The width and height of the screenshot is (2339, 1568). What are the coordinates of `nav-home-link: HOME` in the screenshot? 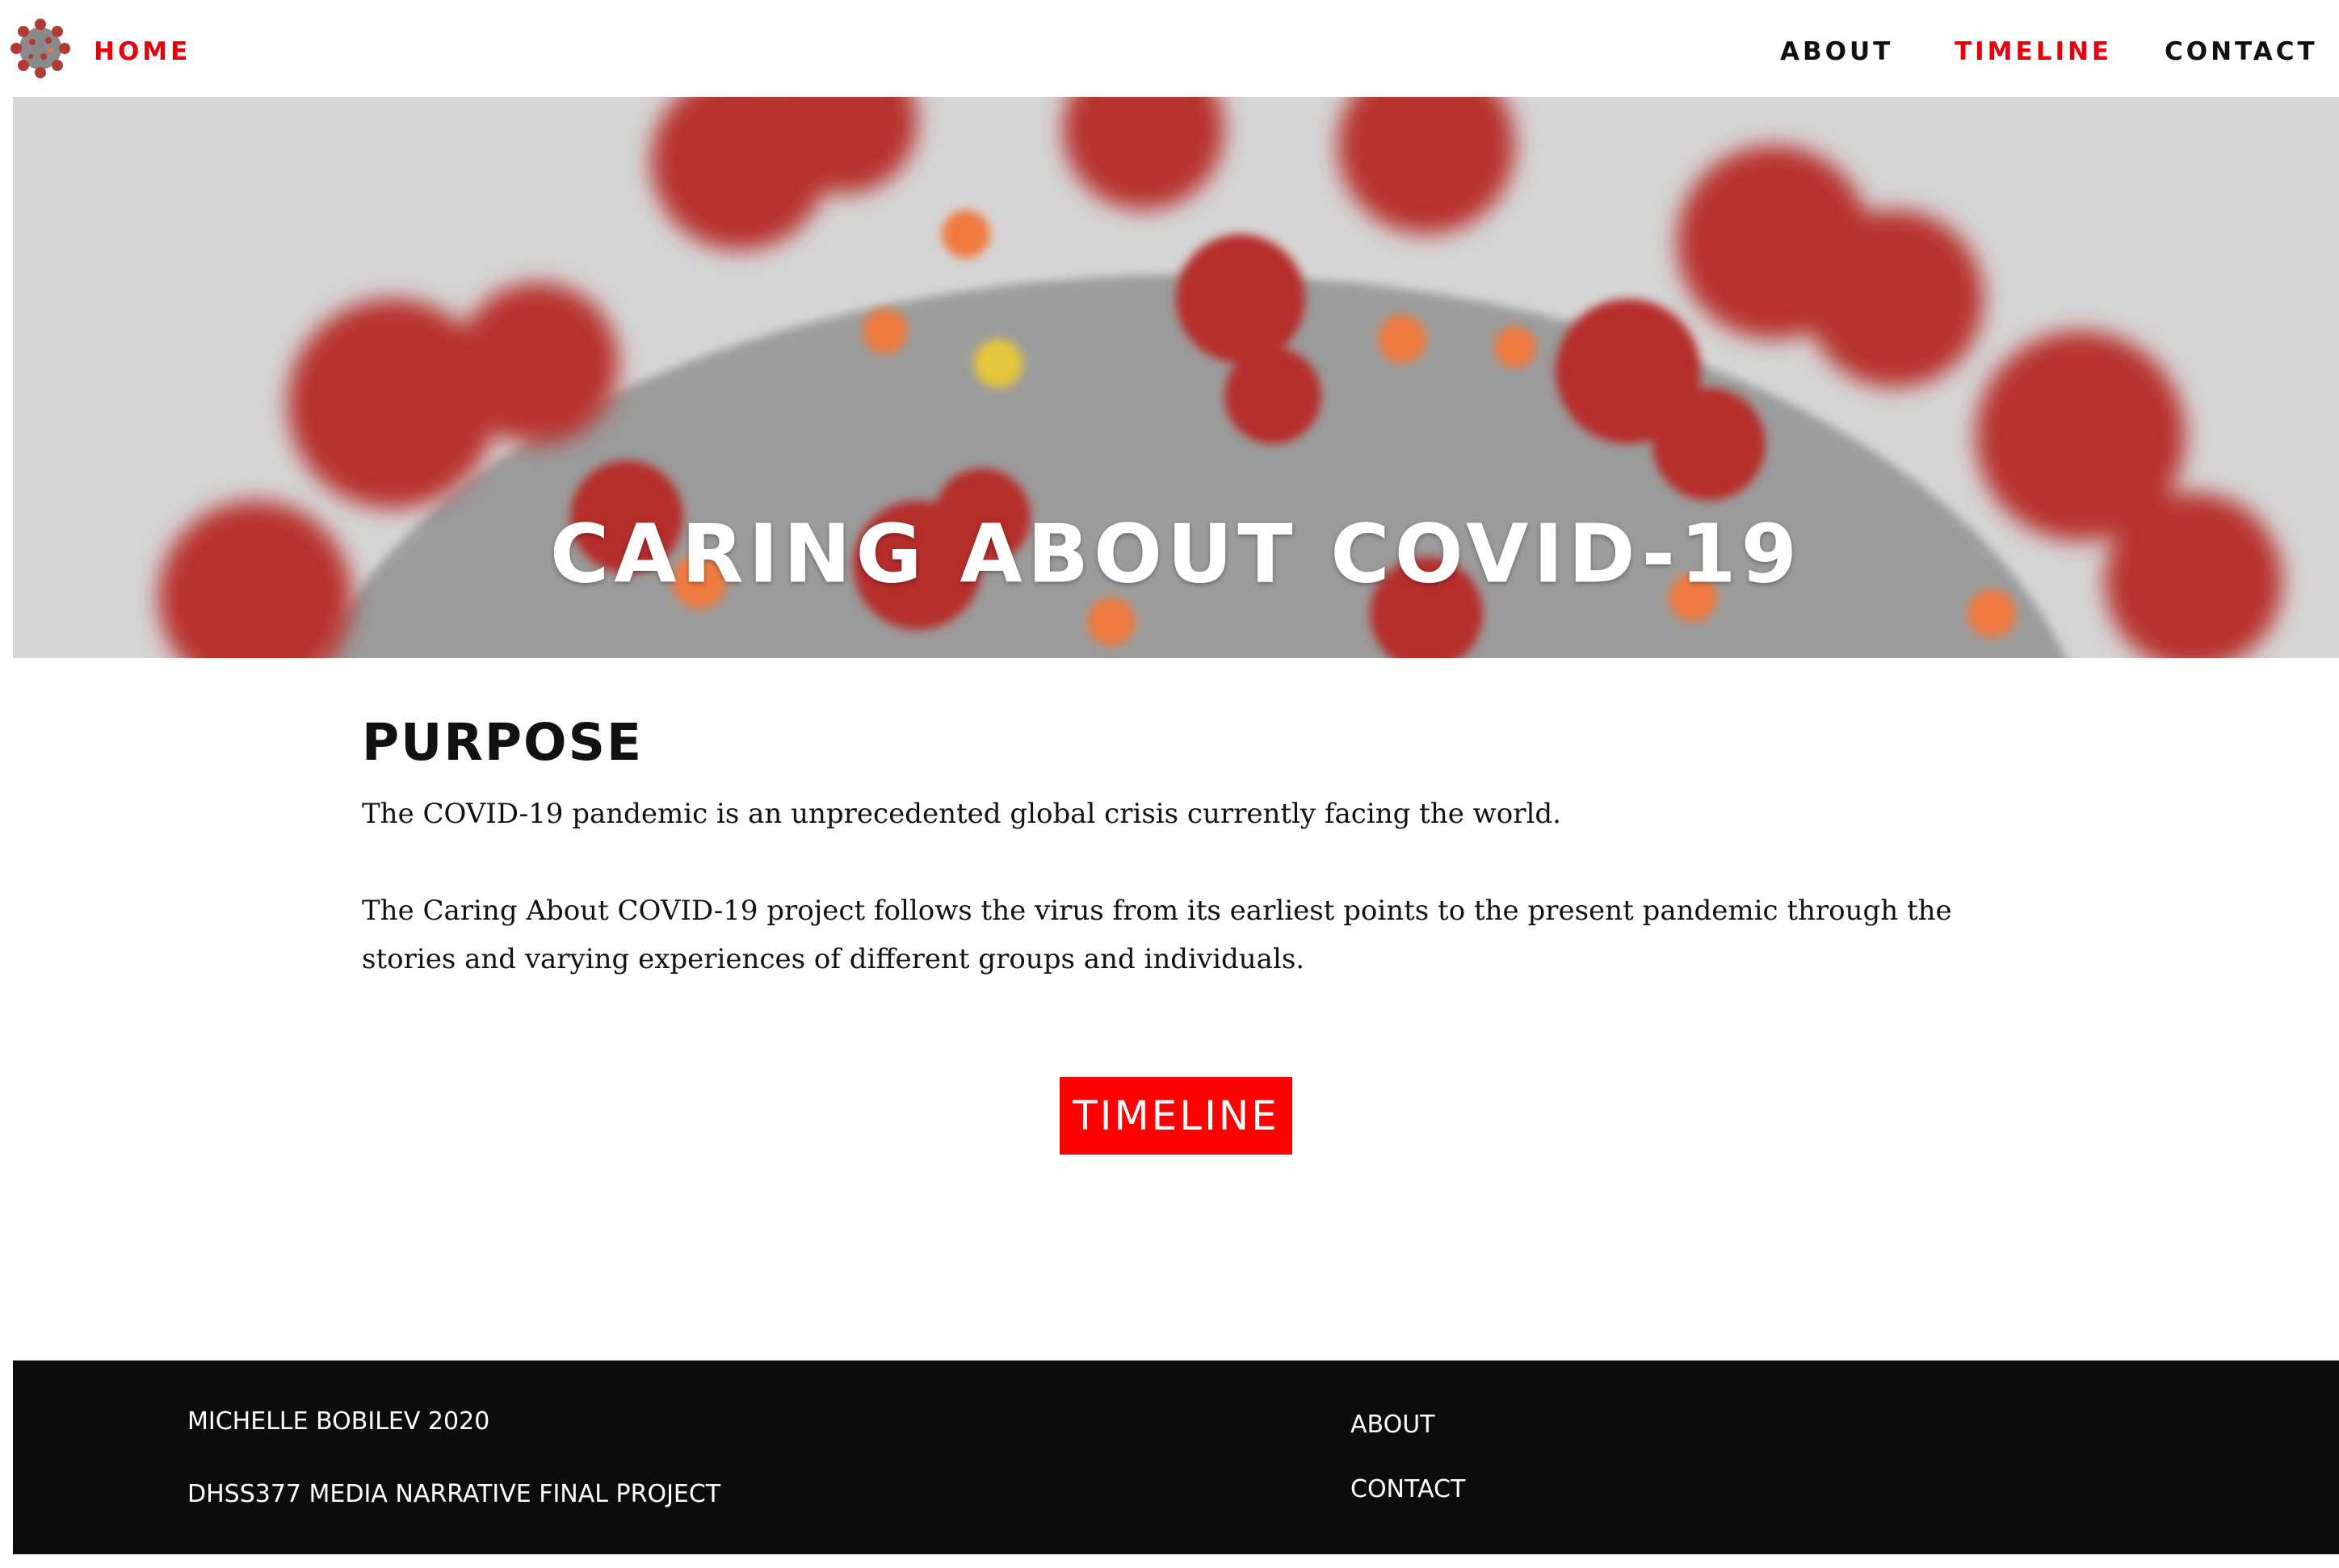 It's located at (142, 52).